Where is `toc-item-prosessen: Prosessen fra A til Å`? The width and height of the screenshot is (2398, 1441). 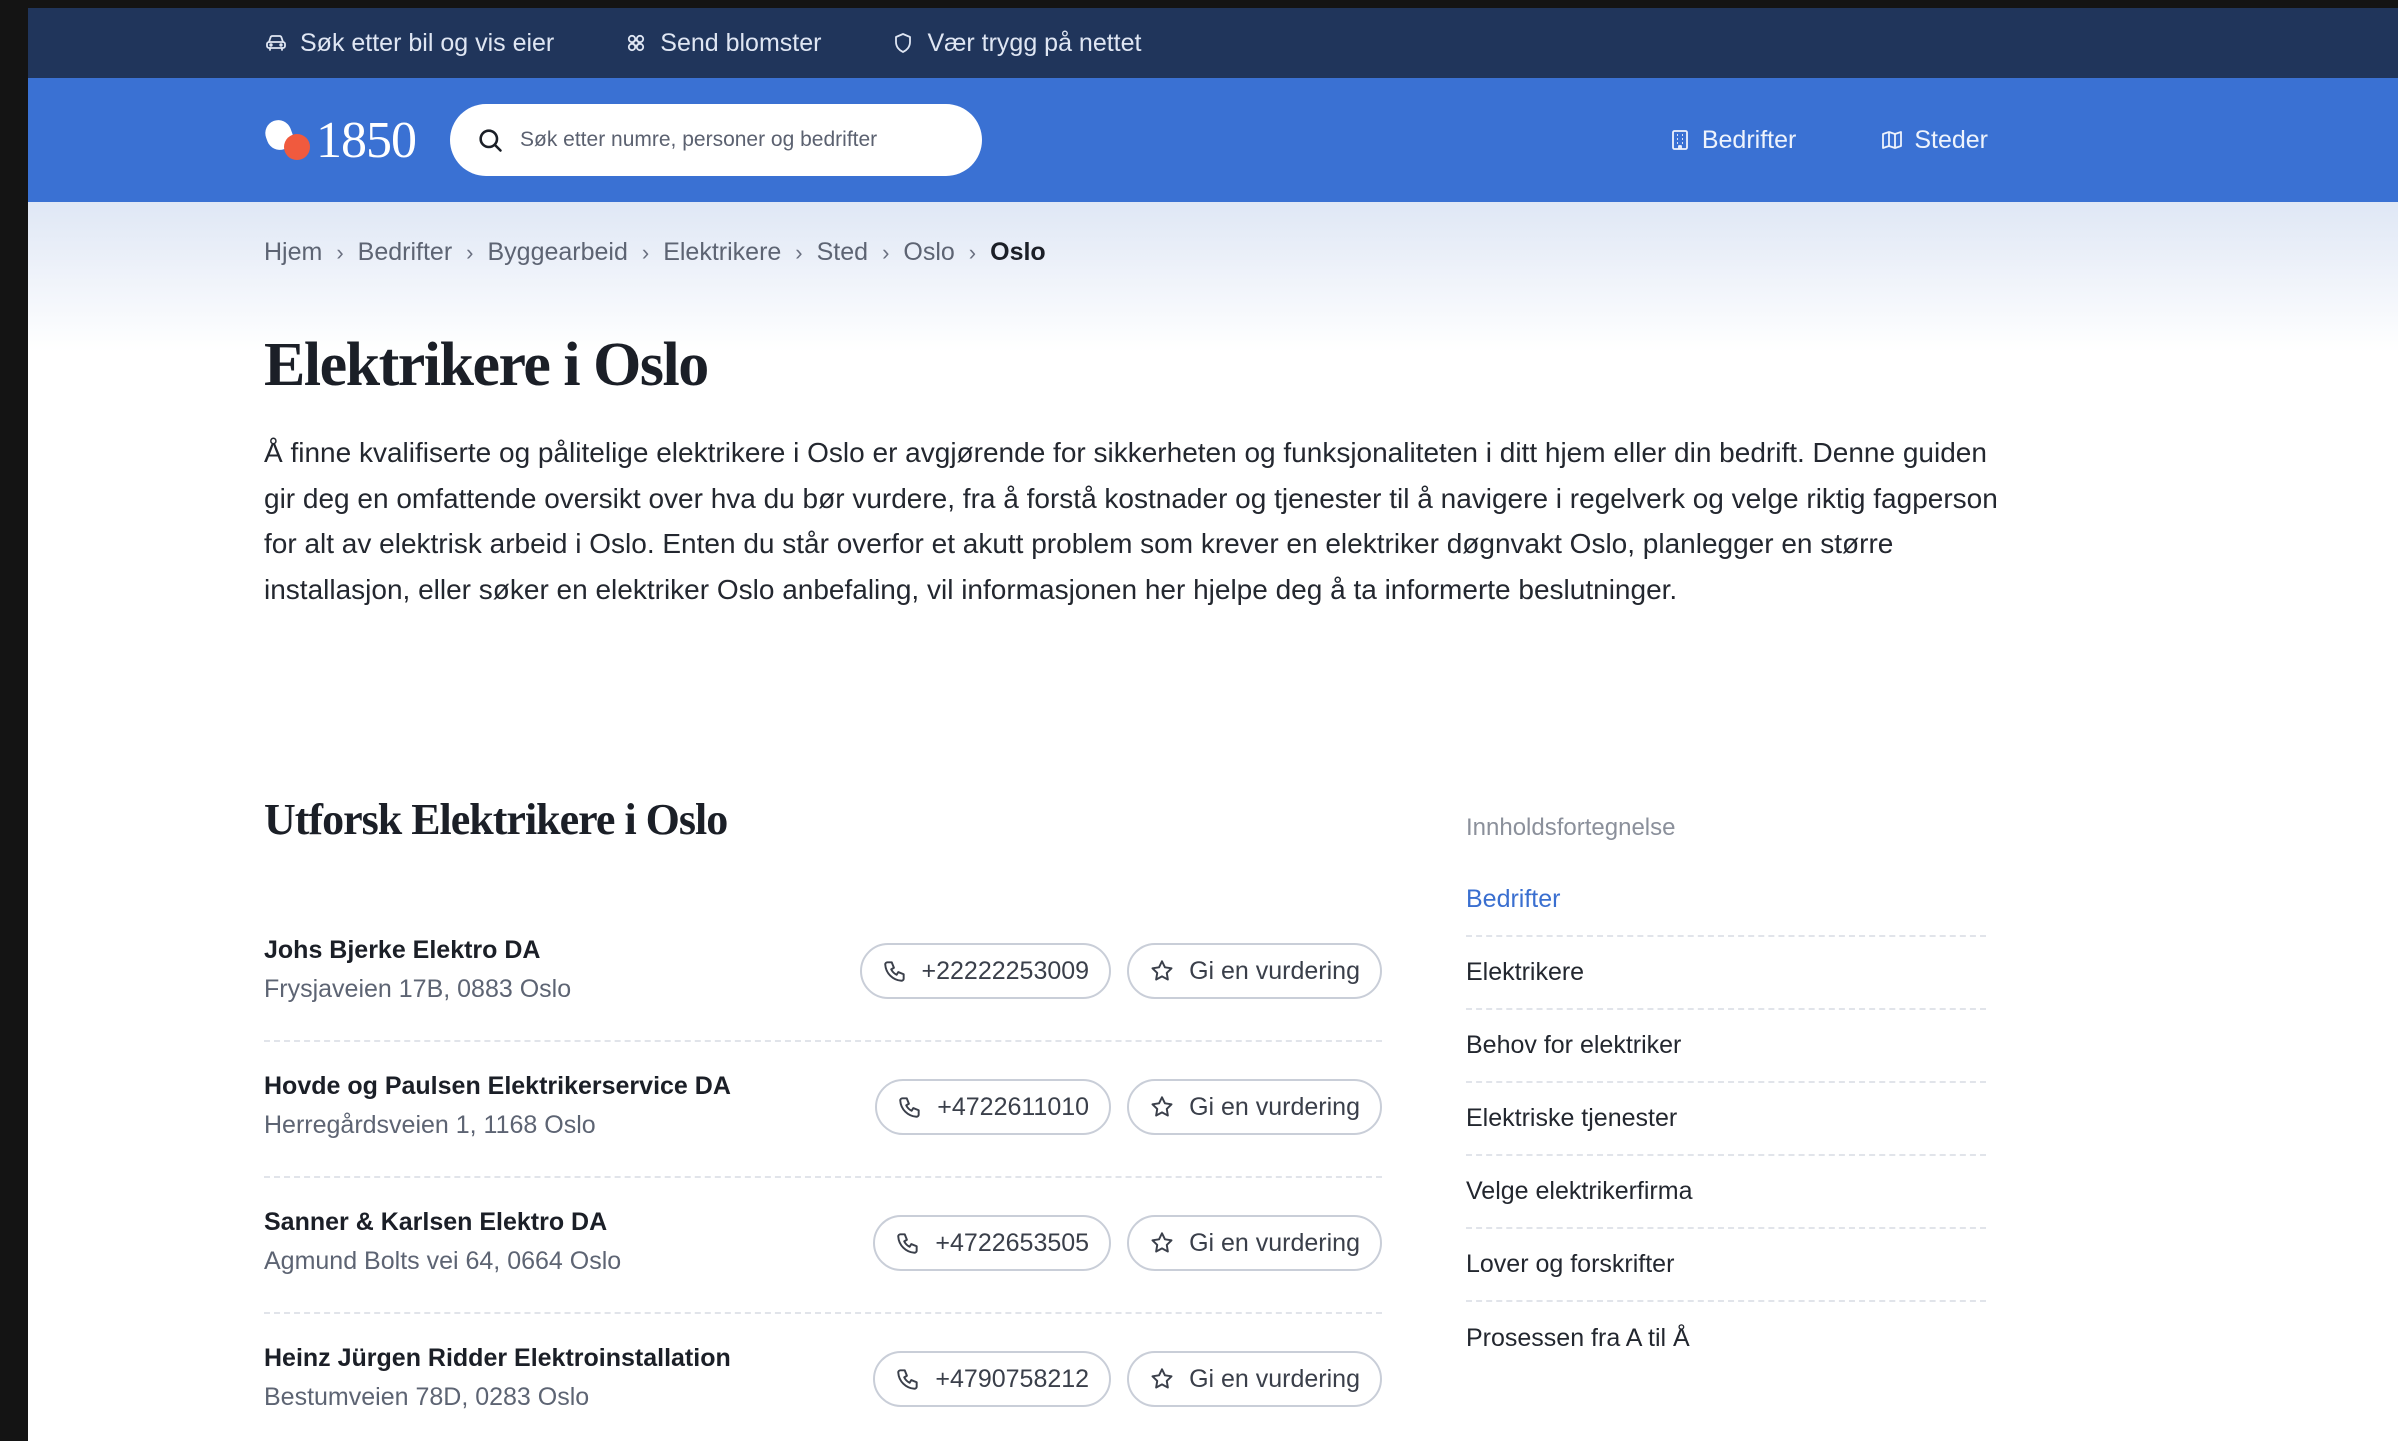 toc-item-prosessen: Prosessen fra A til Å is located at coordinates (1726, 1338).